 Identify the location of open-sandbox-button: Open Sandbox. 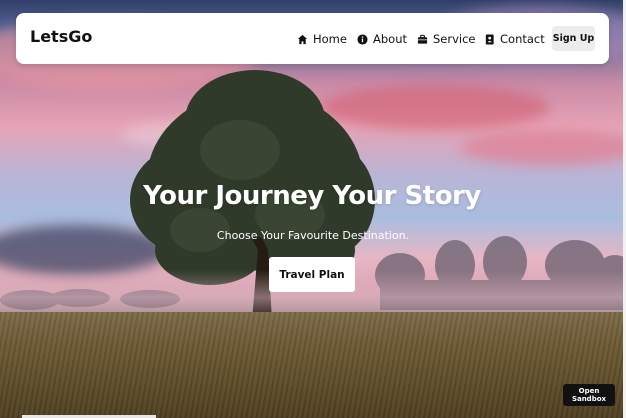
(589, 395).